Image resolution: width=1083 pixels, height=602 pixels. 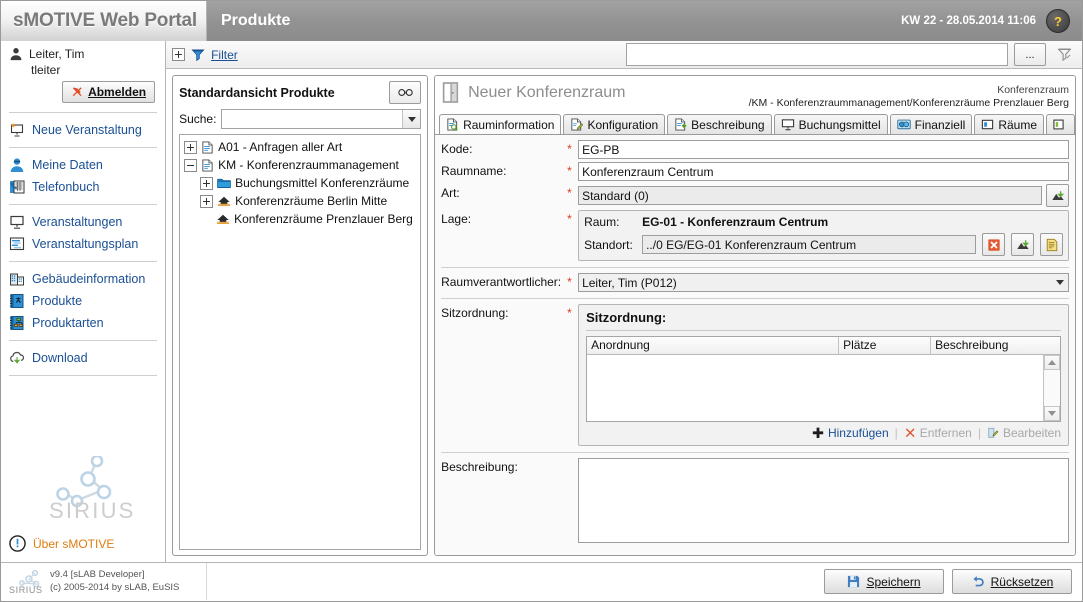 I want to click on tree-collapse-toggle, so click(x=191, y=165).